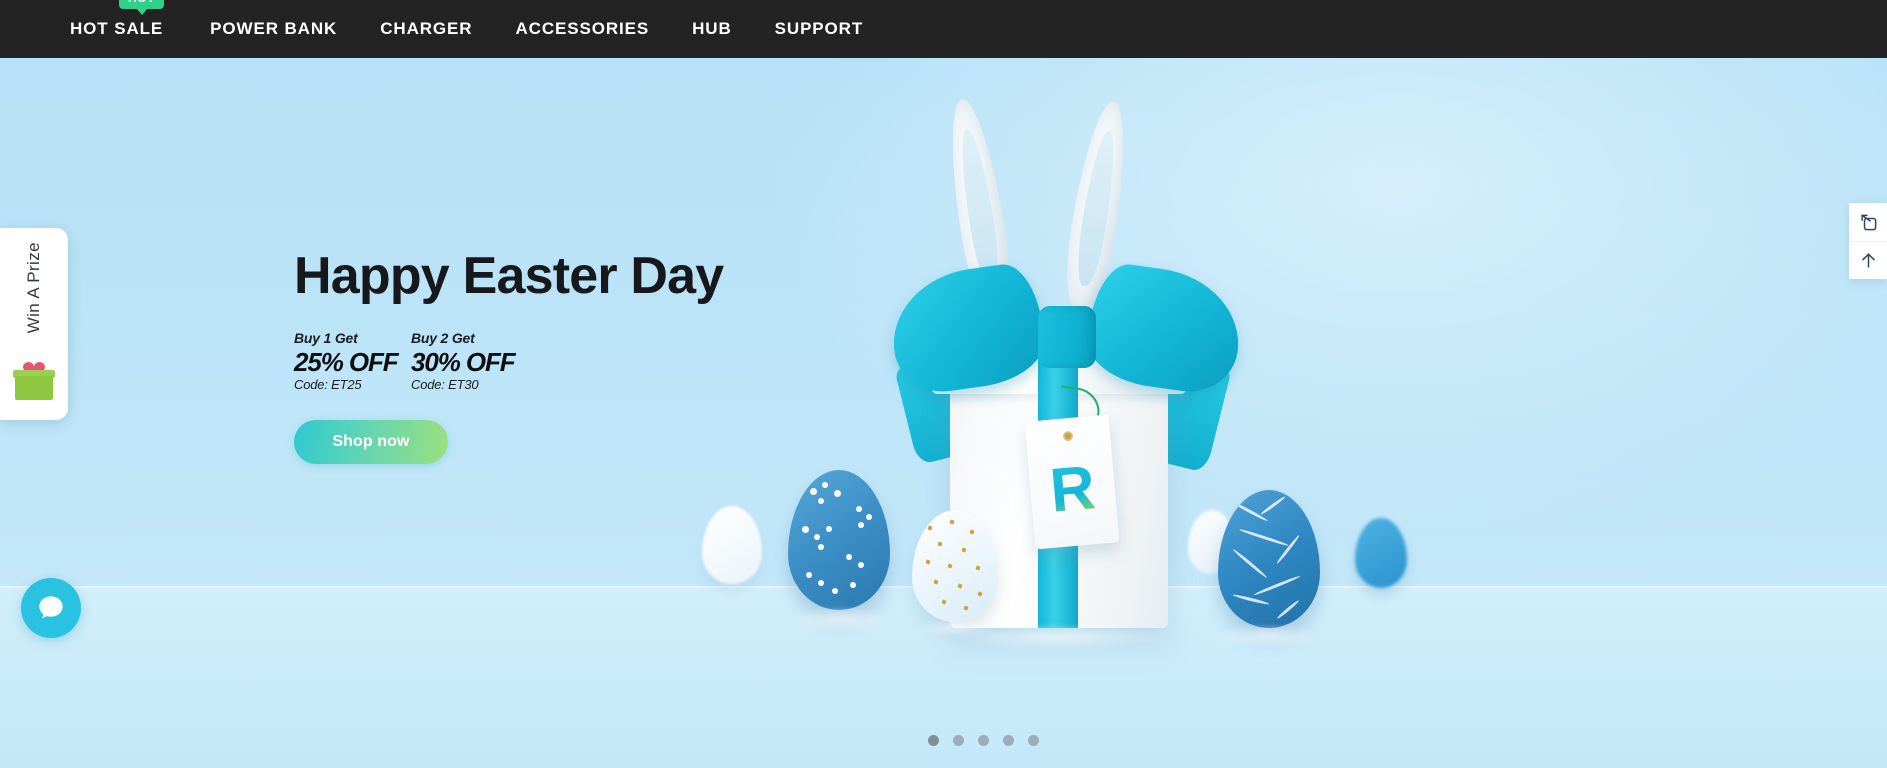 The width and height of the screenshot is (1887, 768). What do you see at coordinates (1068, 436) in the screenshot?
I see `gift-tag-eyelet` at bounding box center [1068, 436].